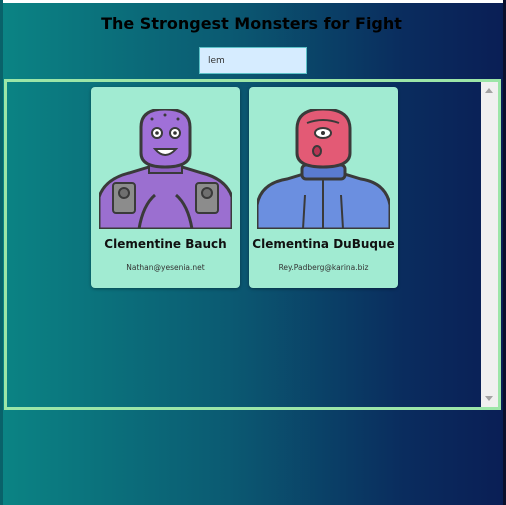  I want to click on search-input, so click(253, 60).